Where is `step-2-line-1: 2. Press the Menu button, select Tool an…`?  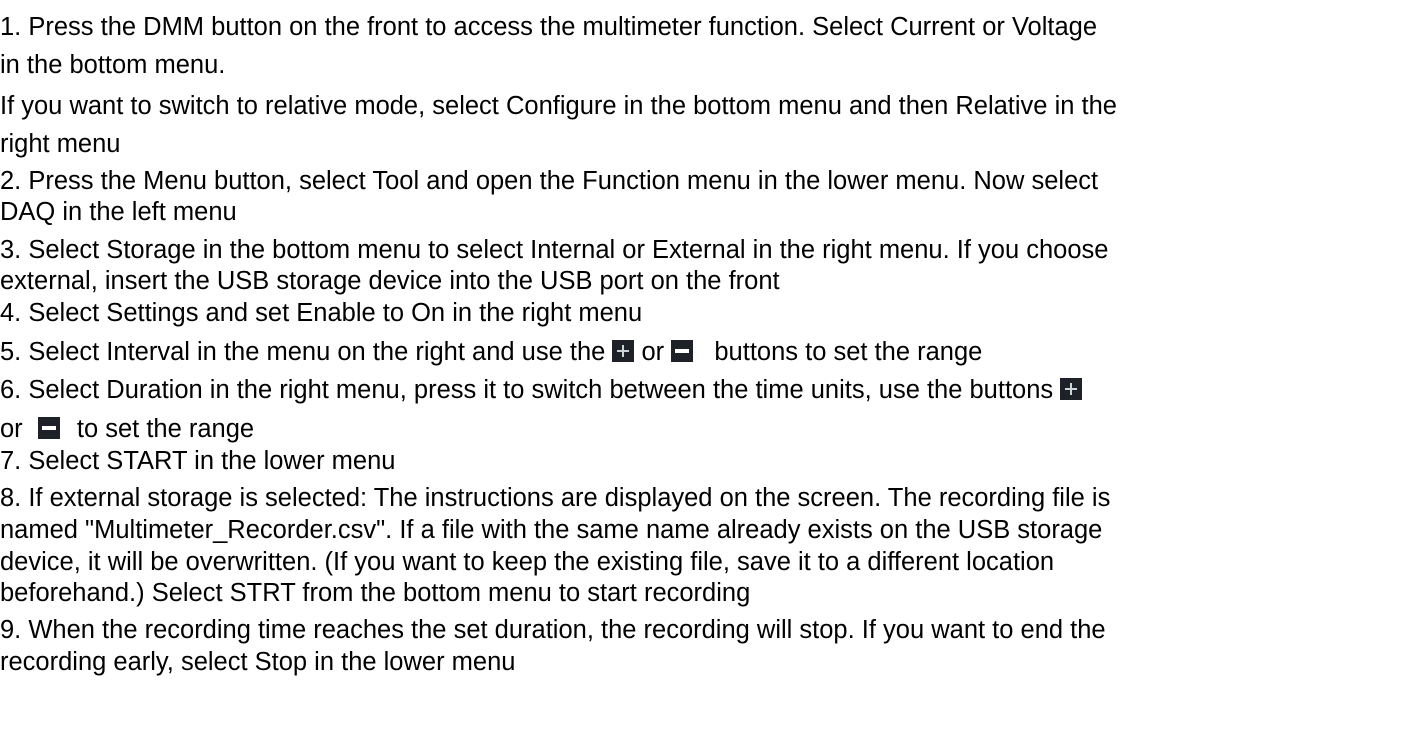 step-2-line-1: 2. Press the Menu button, select Tool an… is located at coordinates (549, 181).